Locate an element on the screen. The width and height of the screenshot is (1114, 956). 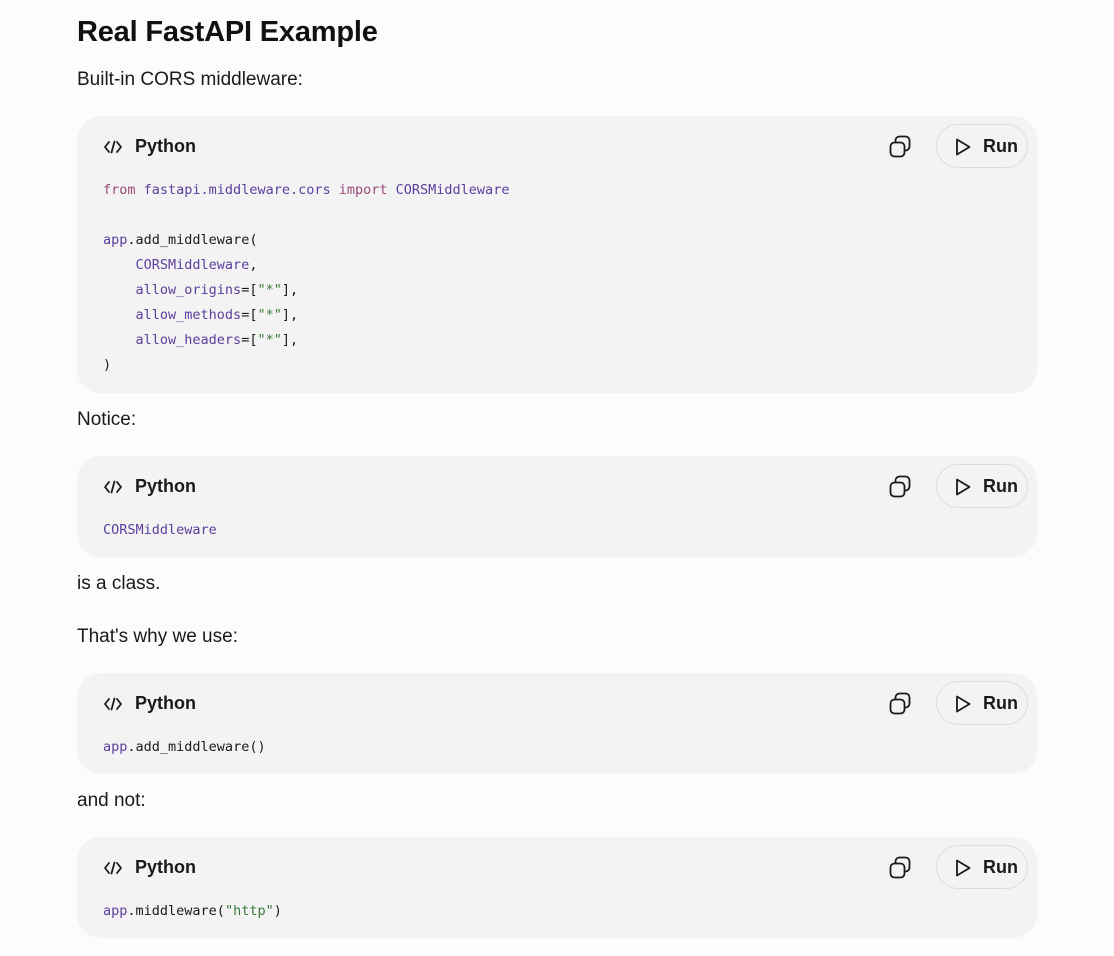
code-block-middleware-decorator: Python Run app.middleware("http") is located at coordinates (557, 887).